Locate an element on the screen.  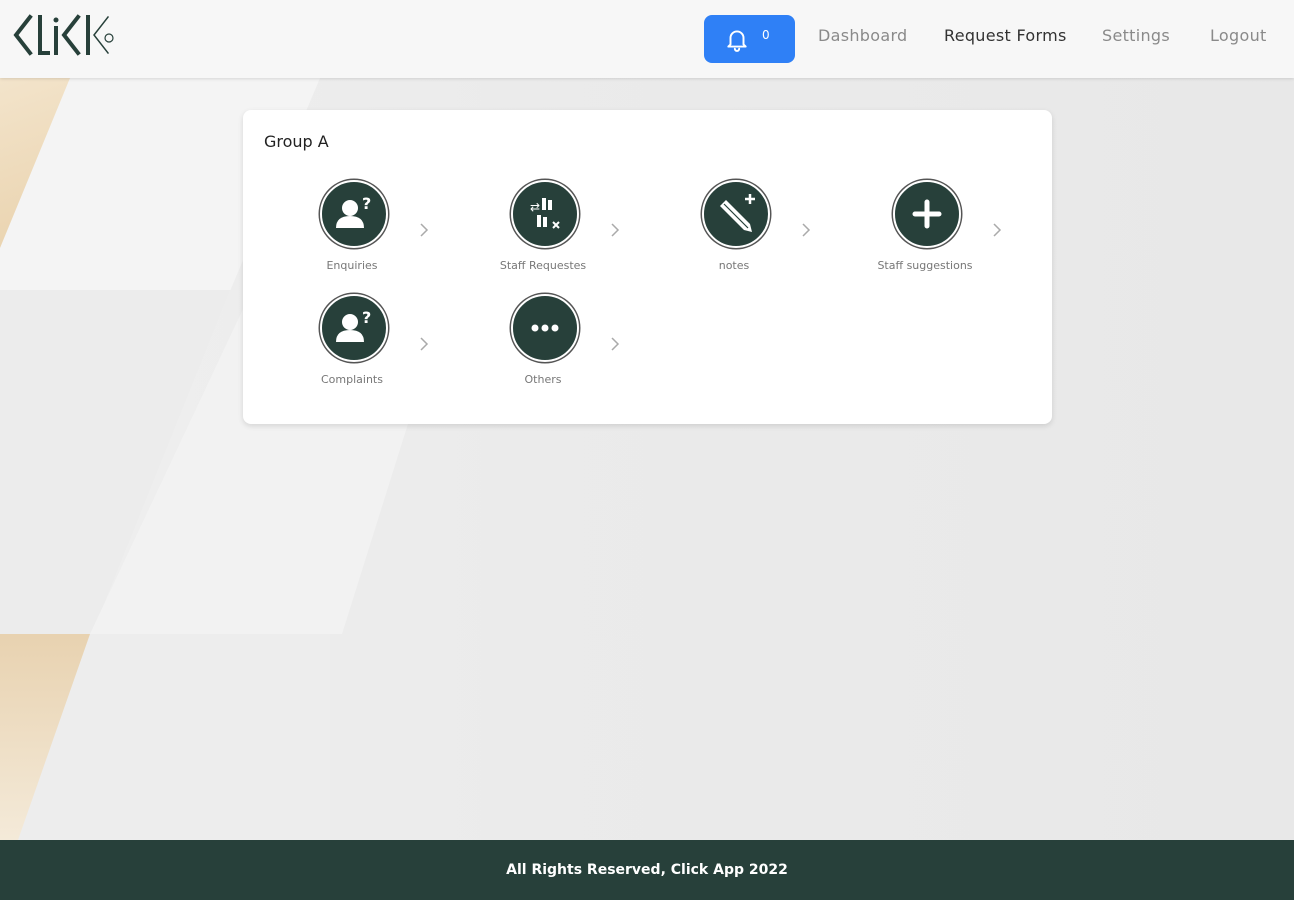
tile-others: Others is located at coordinates (527, 349).